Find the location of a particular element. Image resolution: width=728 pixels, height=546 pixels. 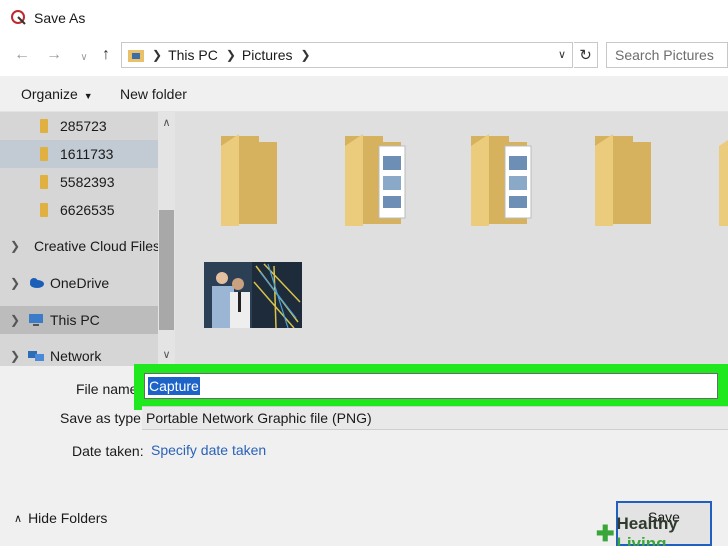

title-bar: Save As is located at coordinates (364, 18).